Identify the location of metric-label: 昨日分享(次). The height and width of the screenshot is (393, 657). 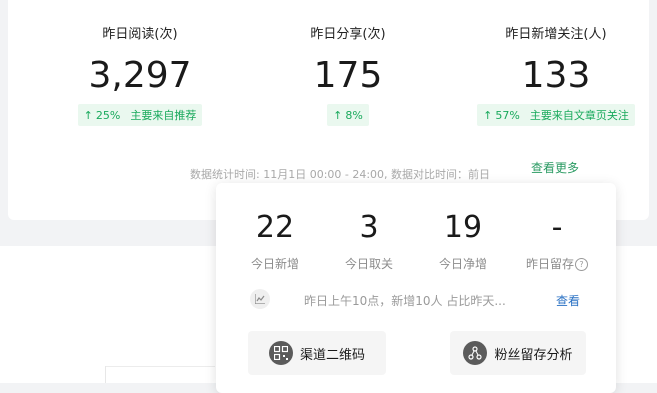
(348, 34).